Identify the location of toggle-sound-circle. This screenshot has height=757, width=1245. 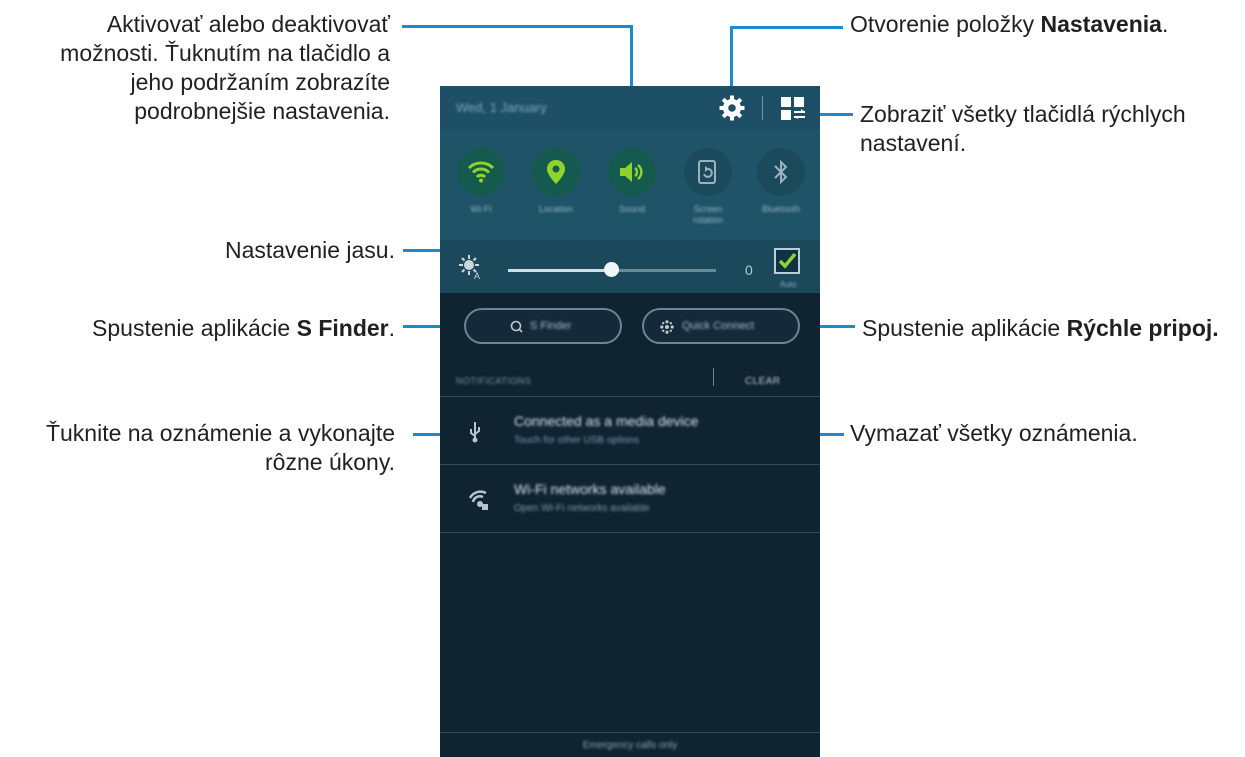
(632, 172).